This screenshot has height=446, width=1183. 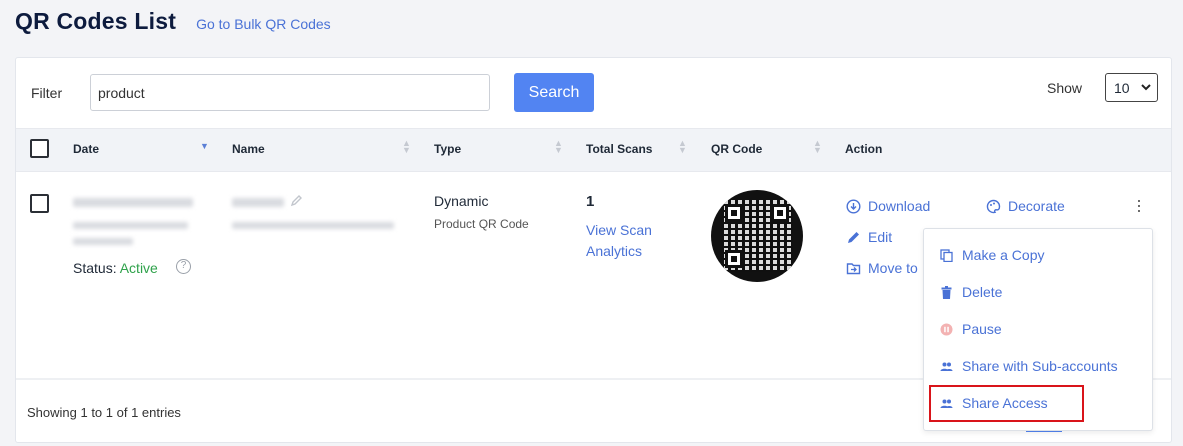 I want to click on page-title: QR Codes List, so click(x=96, y=21).